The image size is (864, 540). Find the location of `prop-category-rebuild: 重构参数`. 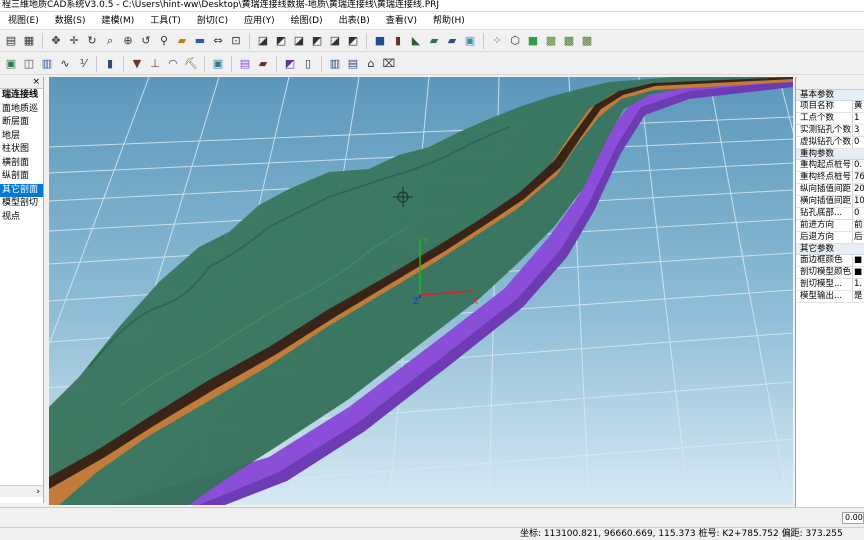

prop-category-rebuild: 重构参数 is located at coordinates (830, 154).